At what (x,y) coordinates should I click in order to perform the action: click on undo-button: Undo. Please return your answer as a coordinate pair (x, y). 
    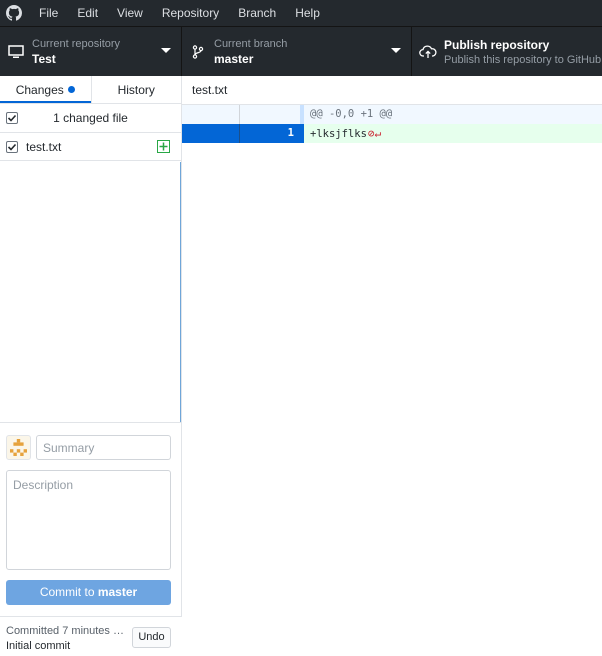
    Looking at the image, I should click on (151, 637).